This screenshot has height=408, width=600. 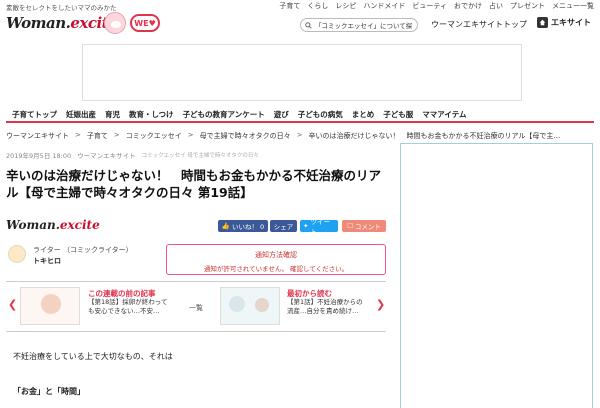 I want to click on category-tab: 妊娠出産, so click(x=81, y=114).